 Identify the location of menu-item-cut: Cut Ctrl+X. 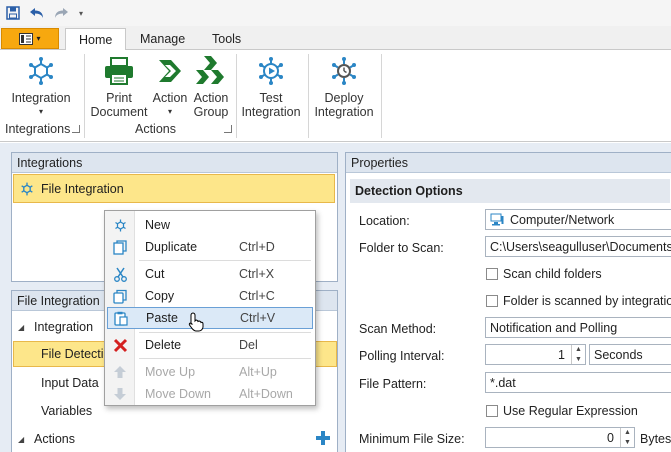
(210, 274).